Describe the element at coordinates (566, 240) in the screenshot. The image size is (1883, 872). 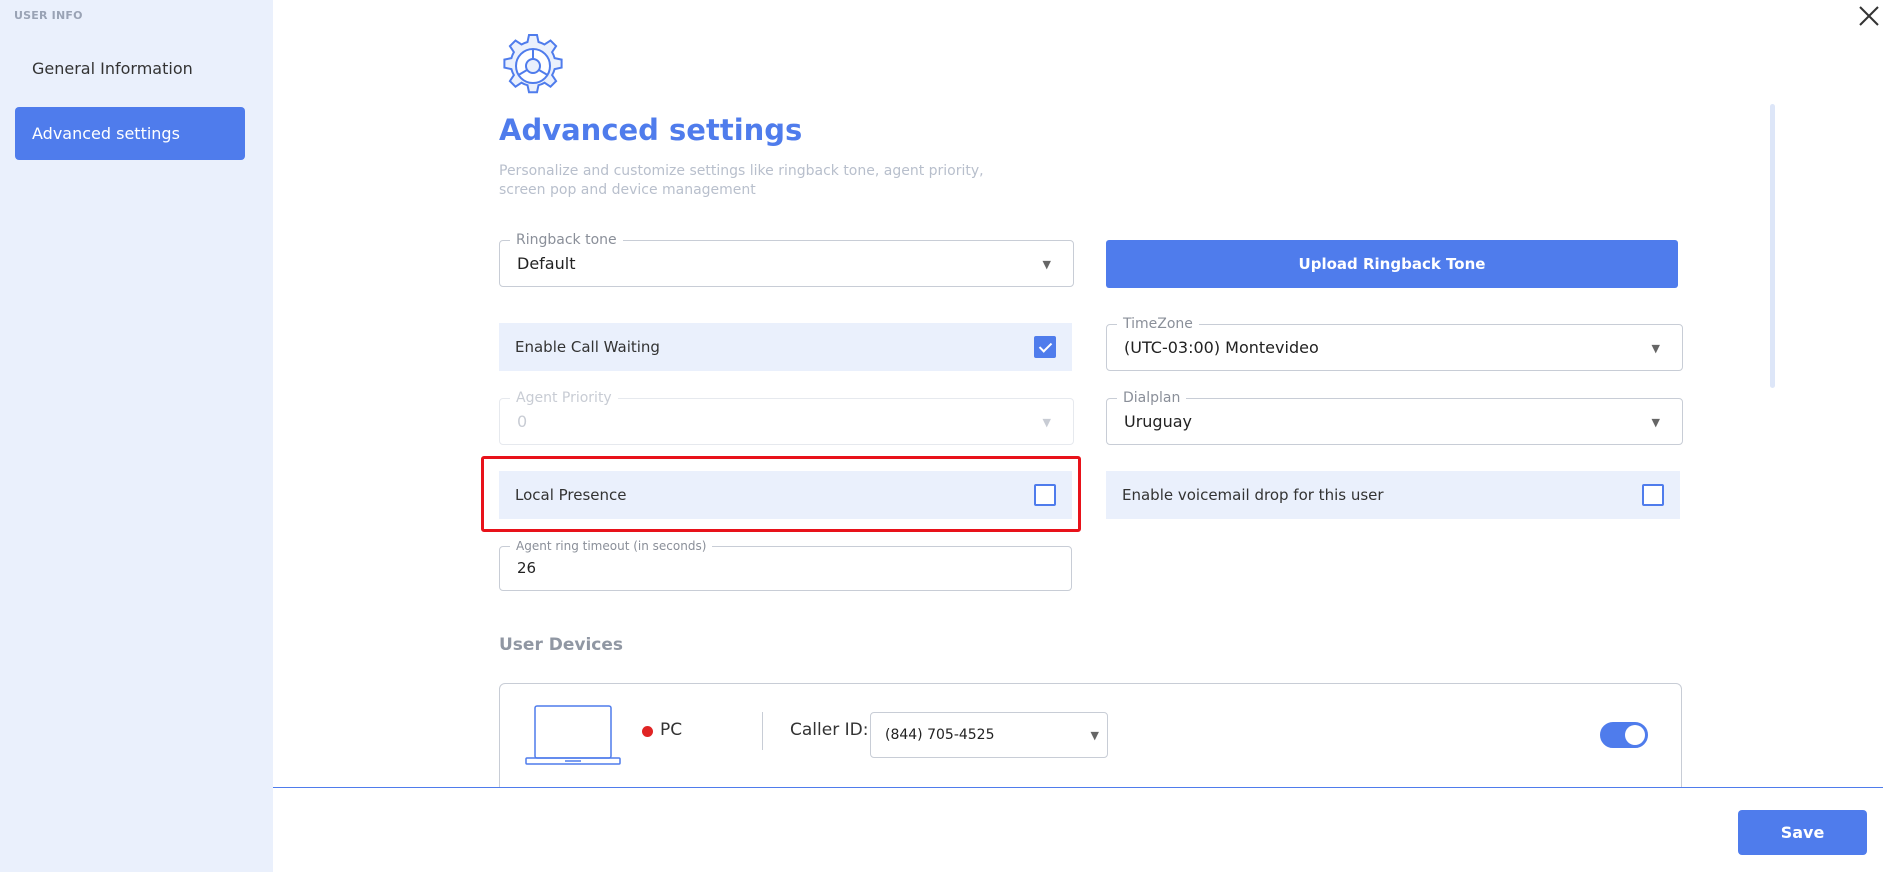
I see `ringback-tone-label: Ringback tone` at that location.